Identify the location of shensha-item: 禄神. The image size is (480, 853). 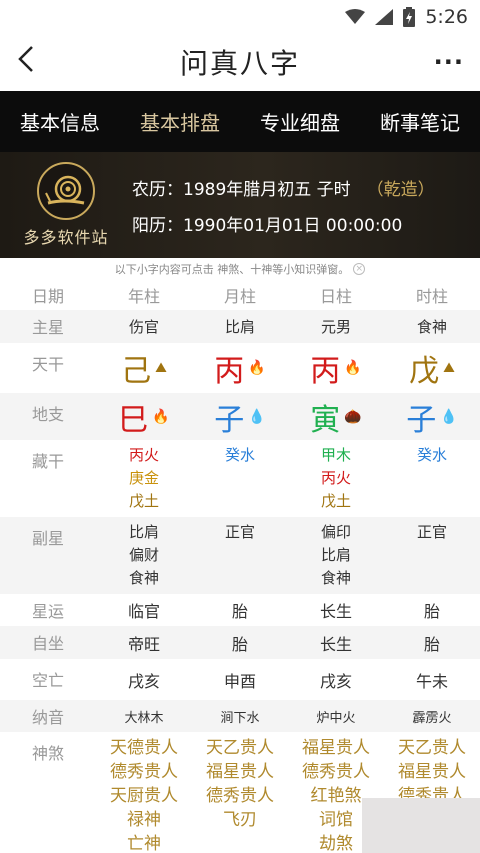
(144, 820).